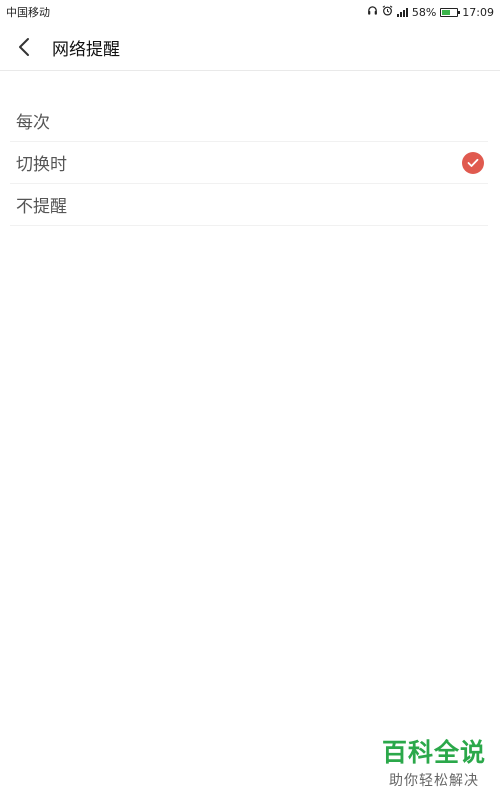  I want to click on status-icons: 58% 17:09, so click(430, 12).